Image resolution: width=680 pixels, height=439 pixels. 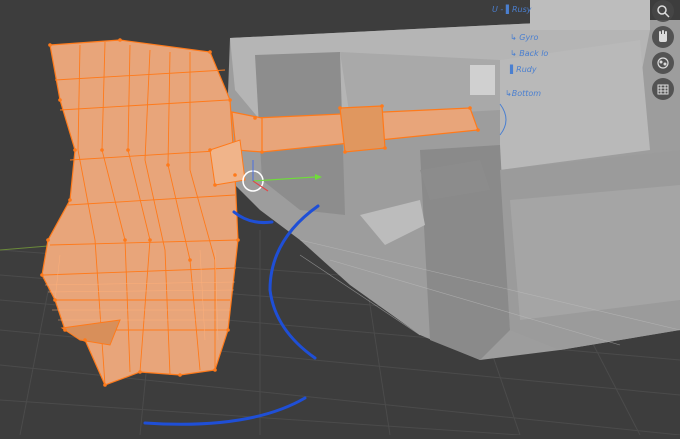 I want to click on zoom-button, so click(x=663, y=11).